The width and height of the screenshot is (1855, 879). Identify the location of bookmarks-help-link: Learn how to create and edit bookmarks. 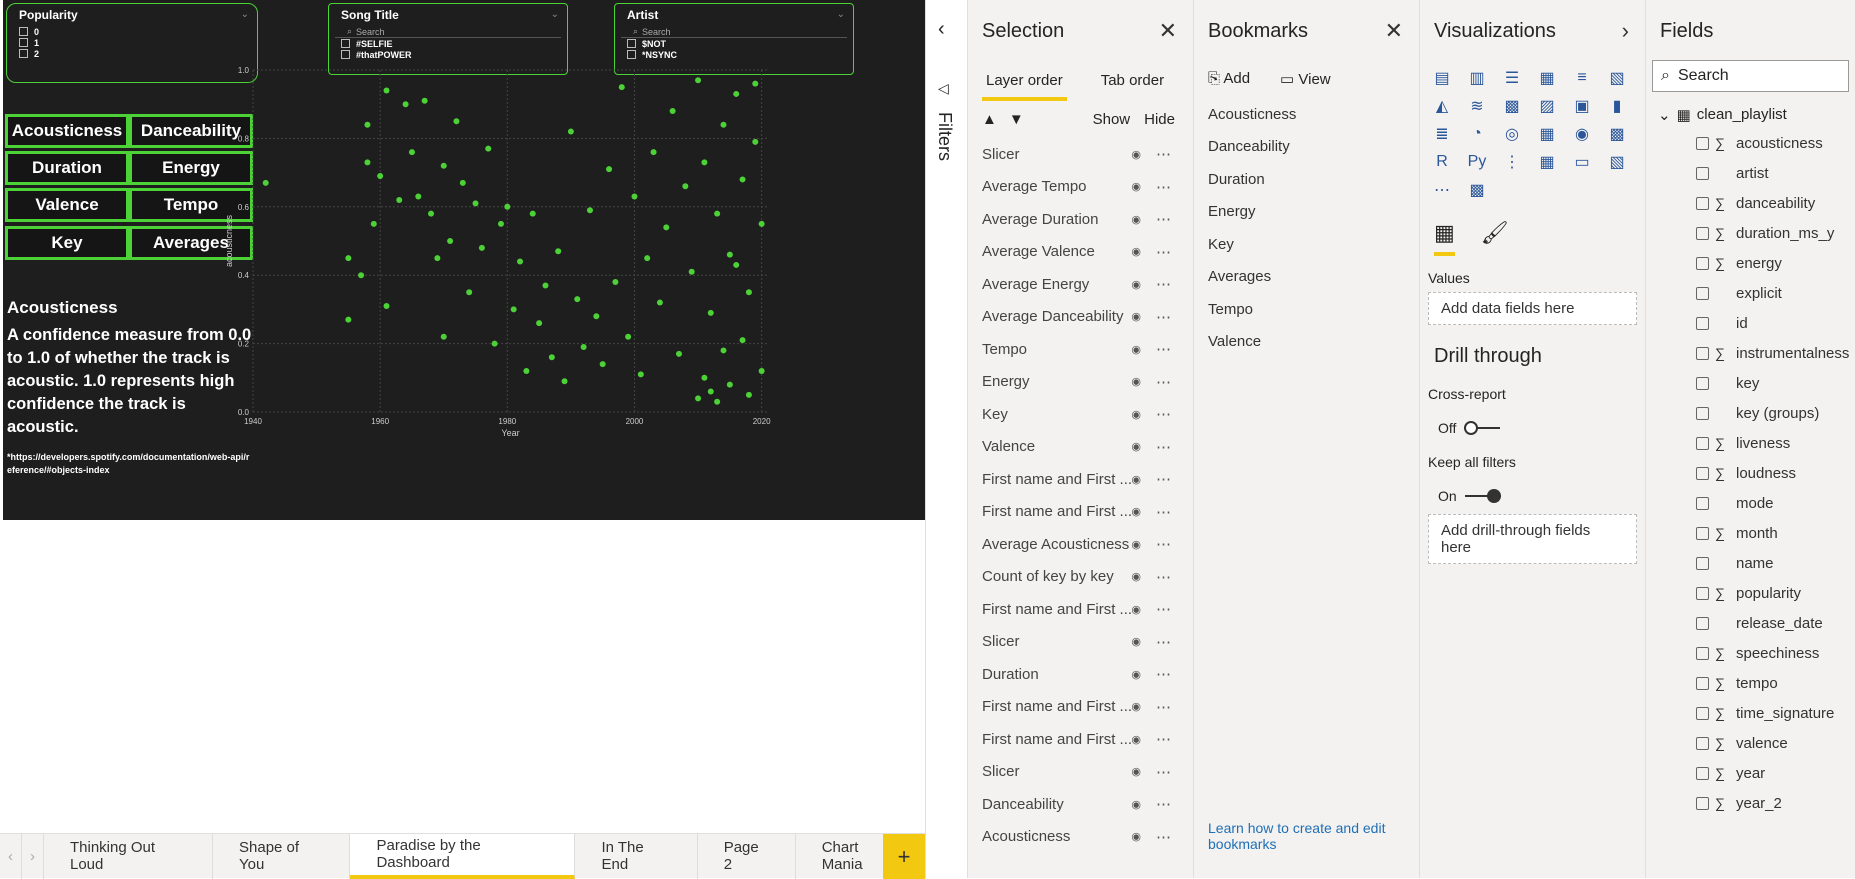
(1308, 836).